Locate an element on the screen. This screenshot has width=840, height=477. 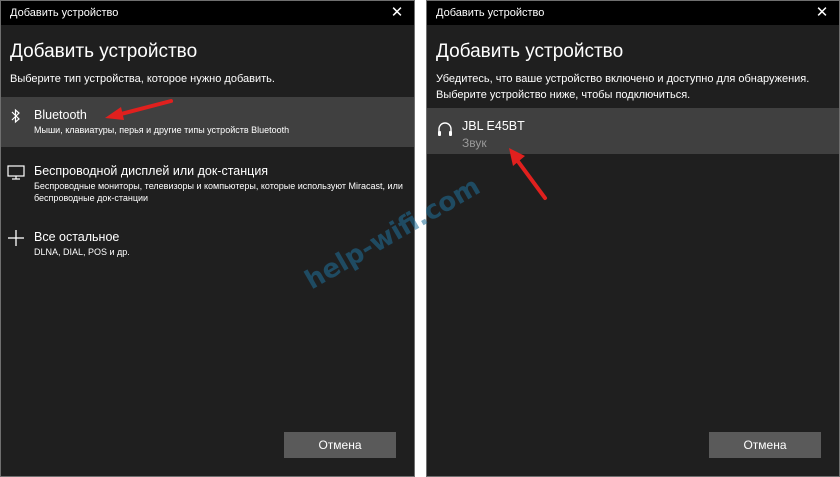
device-category: Звук is located at coordinates (474, 143).